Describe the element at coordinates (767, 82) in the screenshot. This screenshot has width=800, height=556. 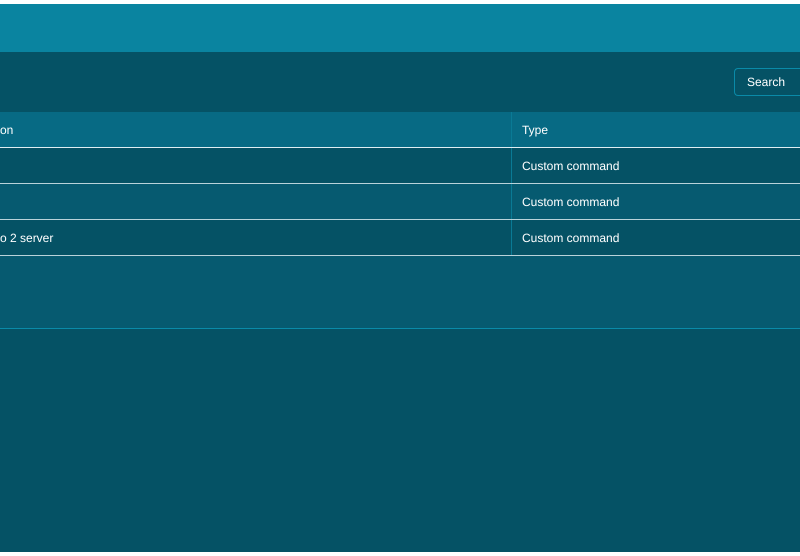
I see `search-button: Search` at that location.